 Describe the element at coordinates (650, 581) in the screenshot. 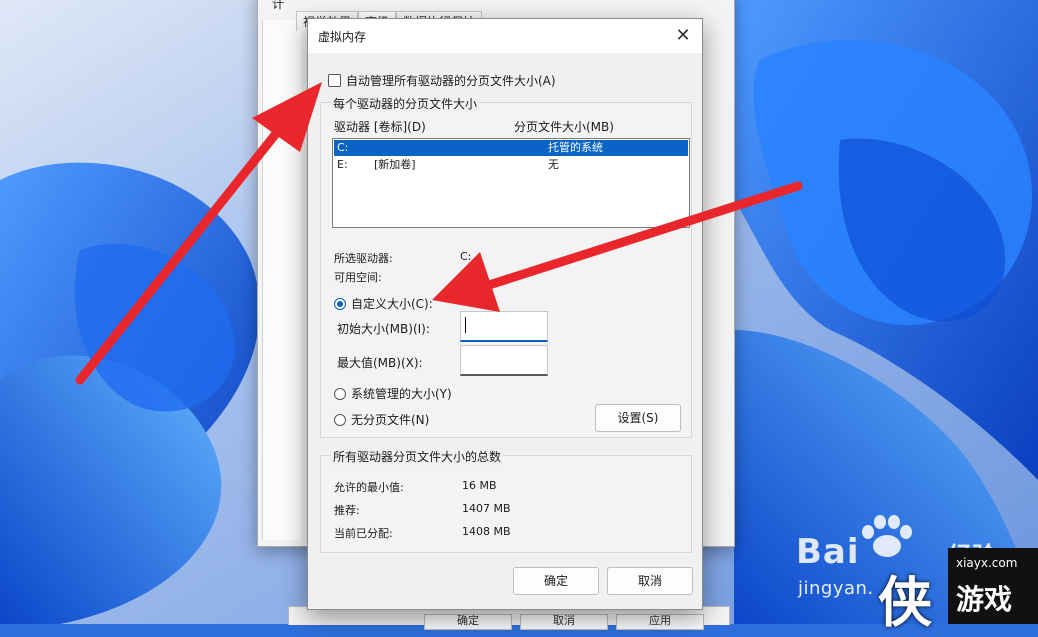

I see `cancel-button: 取消` at that location.